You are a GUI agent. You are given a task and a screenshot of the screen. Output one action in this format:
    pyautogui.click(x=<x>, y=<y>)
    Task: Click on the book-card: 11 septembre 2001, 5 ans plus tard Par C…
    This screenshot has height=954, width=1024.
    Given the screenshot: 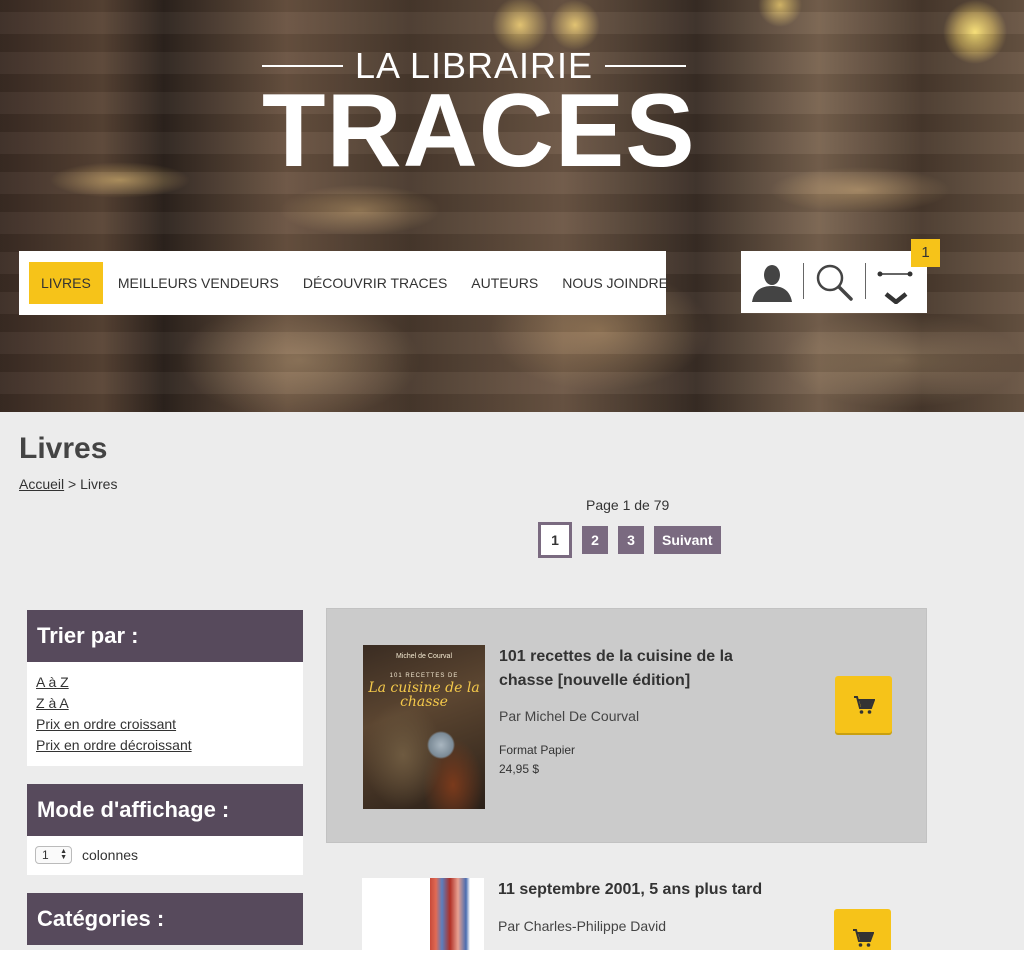 What is the action you would take?
    pyautogui.click(x=626, y=898)
    